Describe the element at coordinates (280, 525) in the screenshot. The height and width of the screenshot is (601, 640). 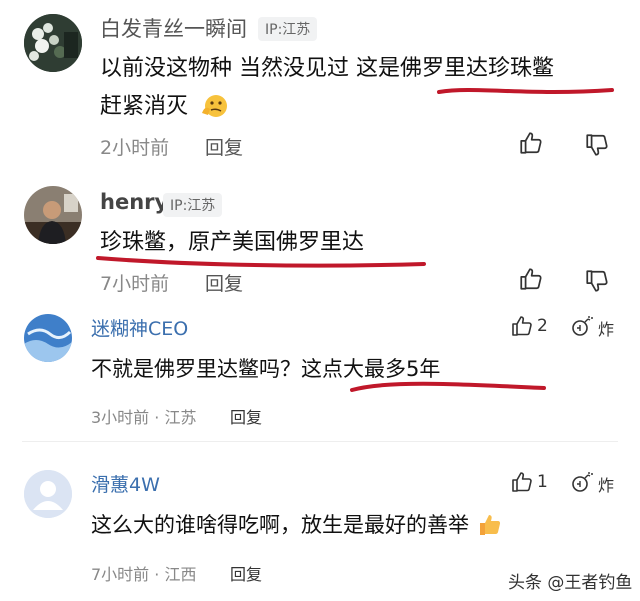
I see `comment-text: 这么大的谁啥得吃啊，放生是最好的善举` at that location.